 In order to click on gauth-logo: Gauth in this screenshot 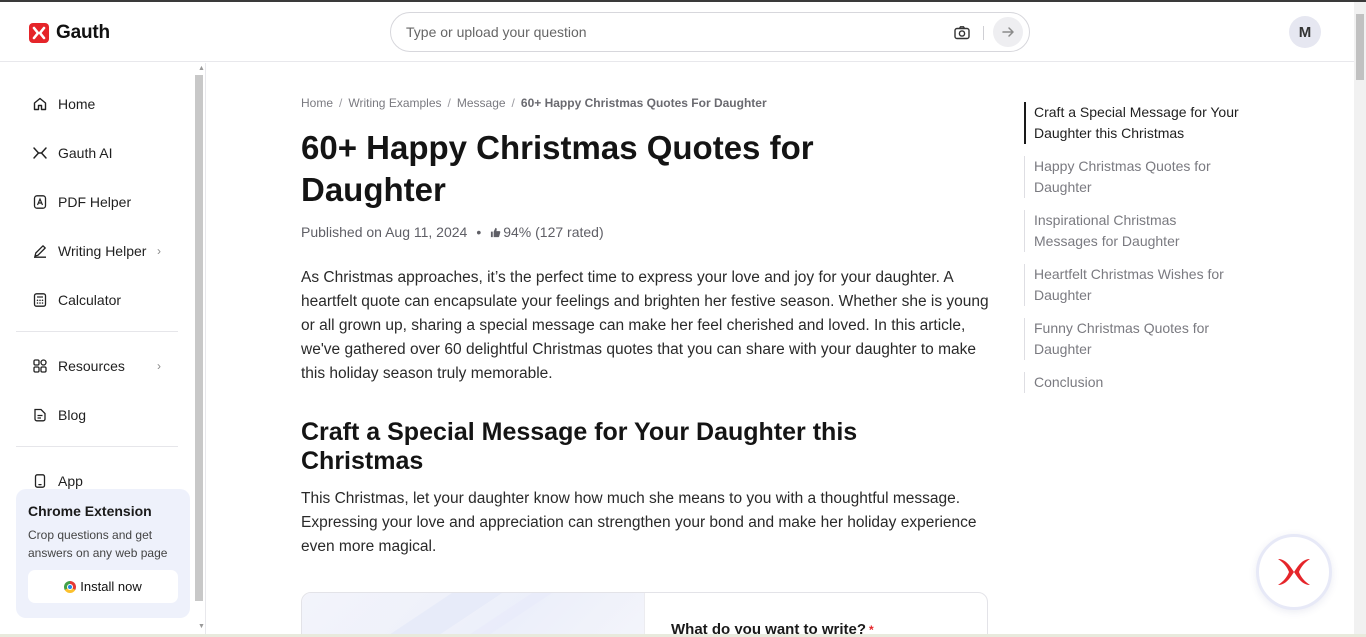, I will do `click(69, 33)`.